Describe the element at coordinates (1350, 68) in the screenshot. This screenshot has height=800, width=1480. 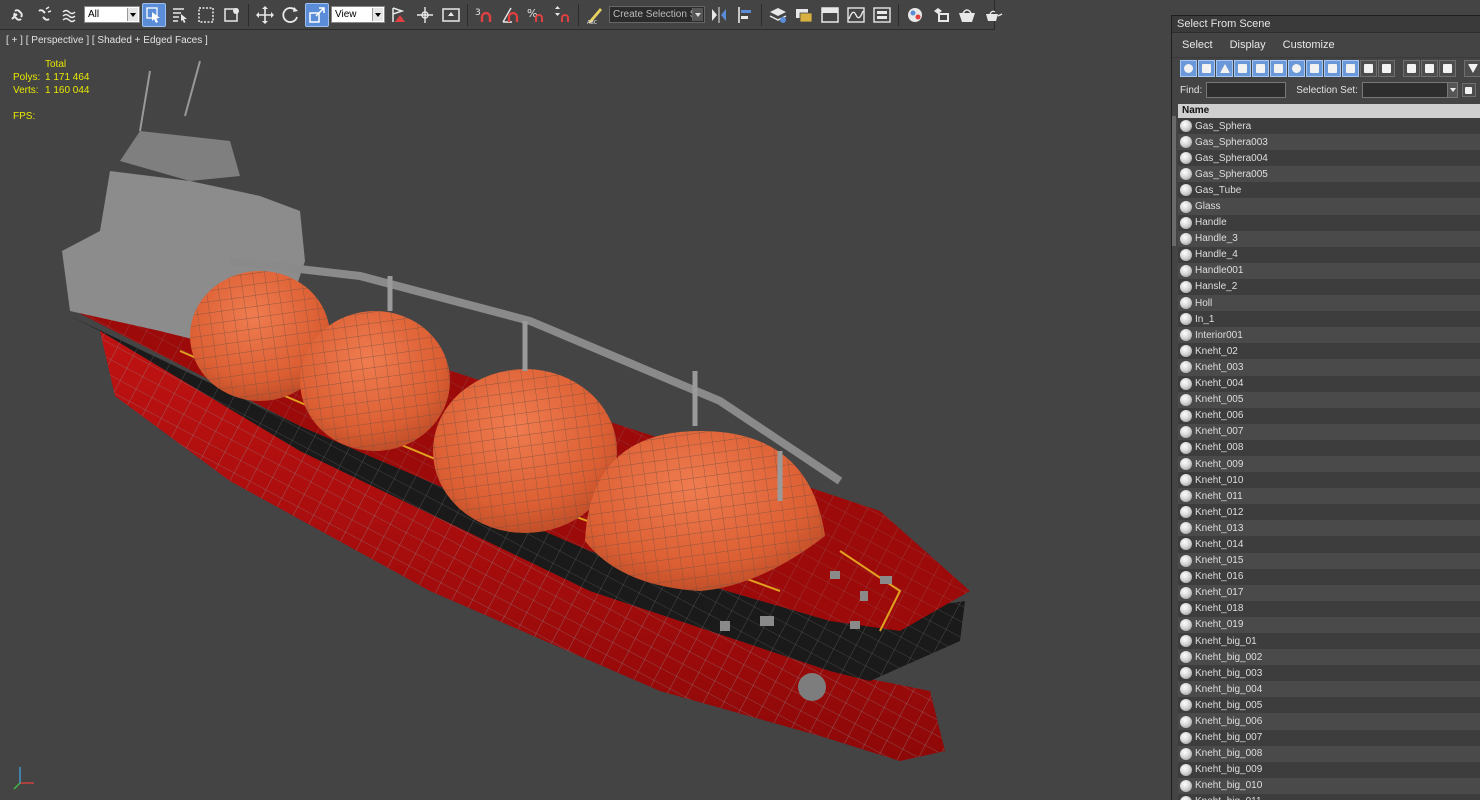
I see `filter-containers-button` at that location.